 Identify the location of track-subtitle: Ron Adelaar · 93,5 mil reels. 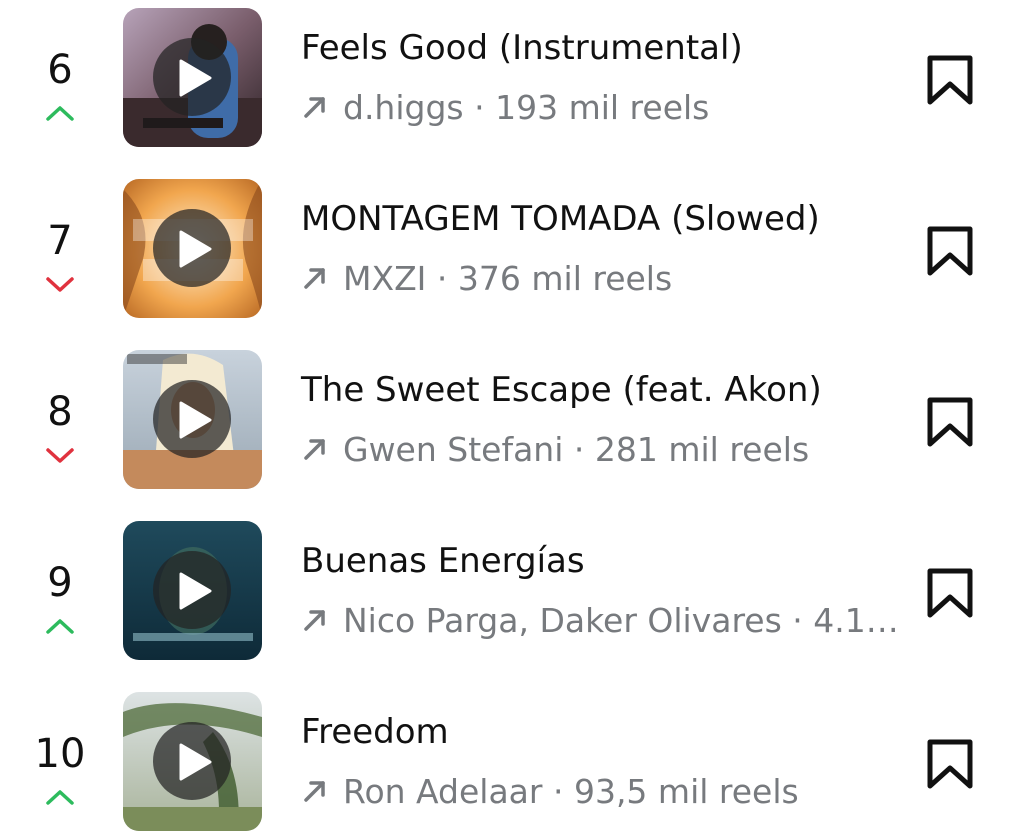
(601, 792).